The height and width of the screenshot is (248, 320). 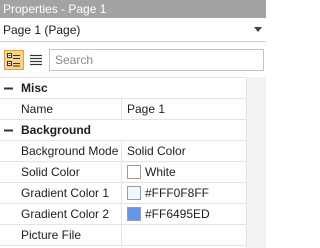 I want to click on property-row-background-mode: Background Mode Solid Color, so click(x=123, y=151).